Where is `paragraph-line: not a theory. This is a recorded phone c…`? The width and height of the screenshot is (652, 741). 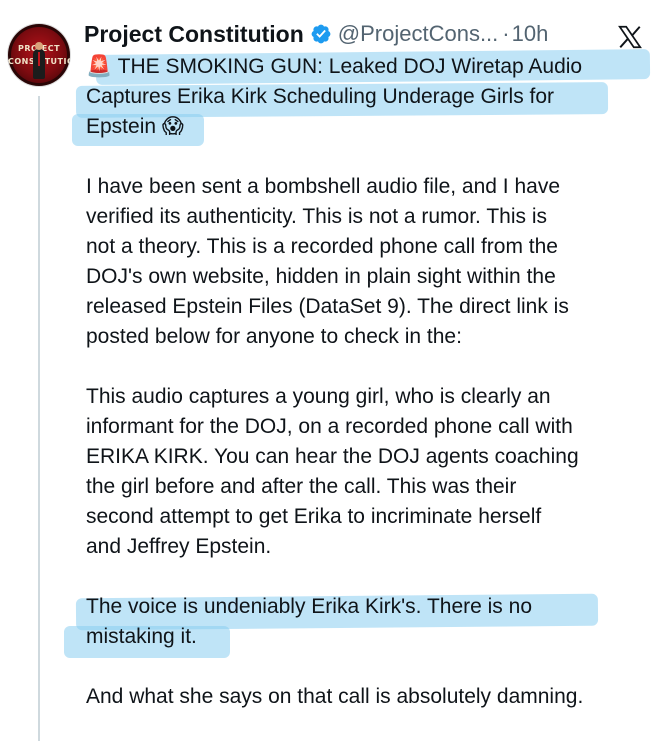
paragraph-line: not a theory. This is a recorded phone c… is located at coordinates (322, 246).